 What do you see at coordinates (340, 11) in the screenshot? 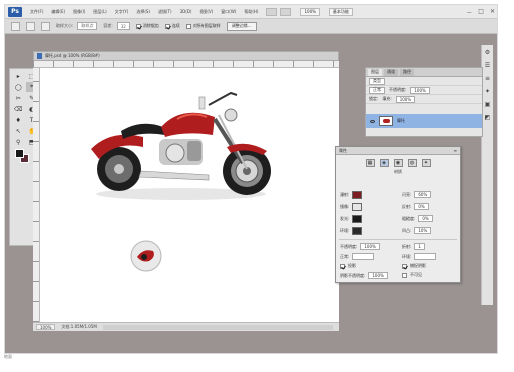
I see `workspace-select: 基本功能` at bounding box center [340, 11].